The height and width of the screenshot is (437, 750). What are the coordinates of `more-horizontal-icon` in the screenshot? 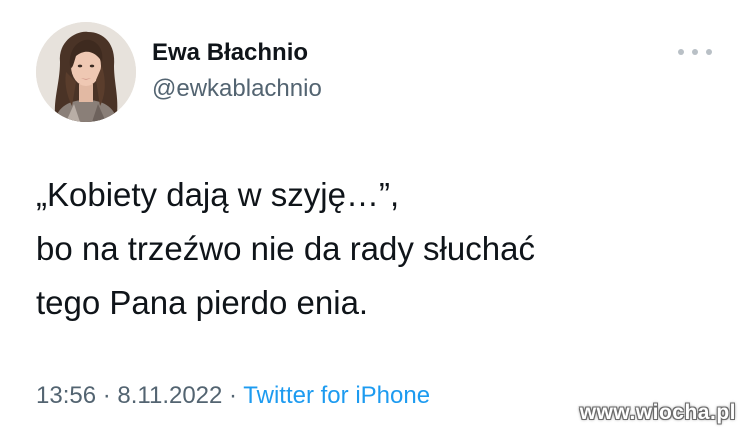 It's located at (695, 52).